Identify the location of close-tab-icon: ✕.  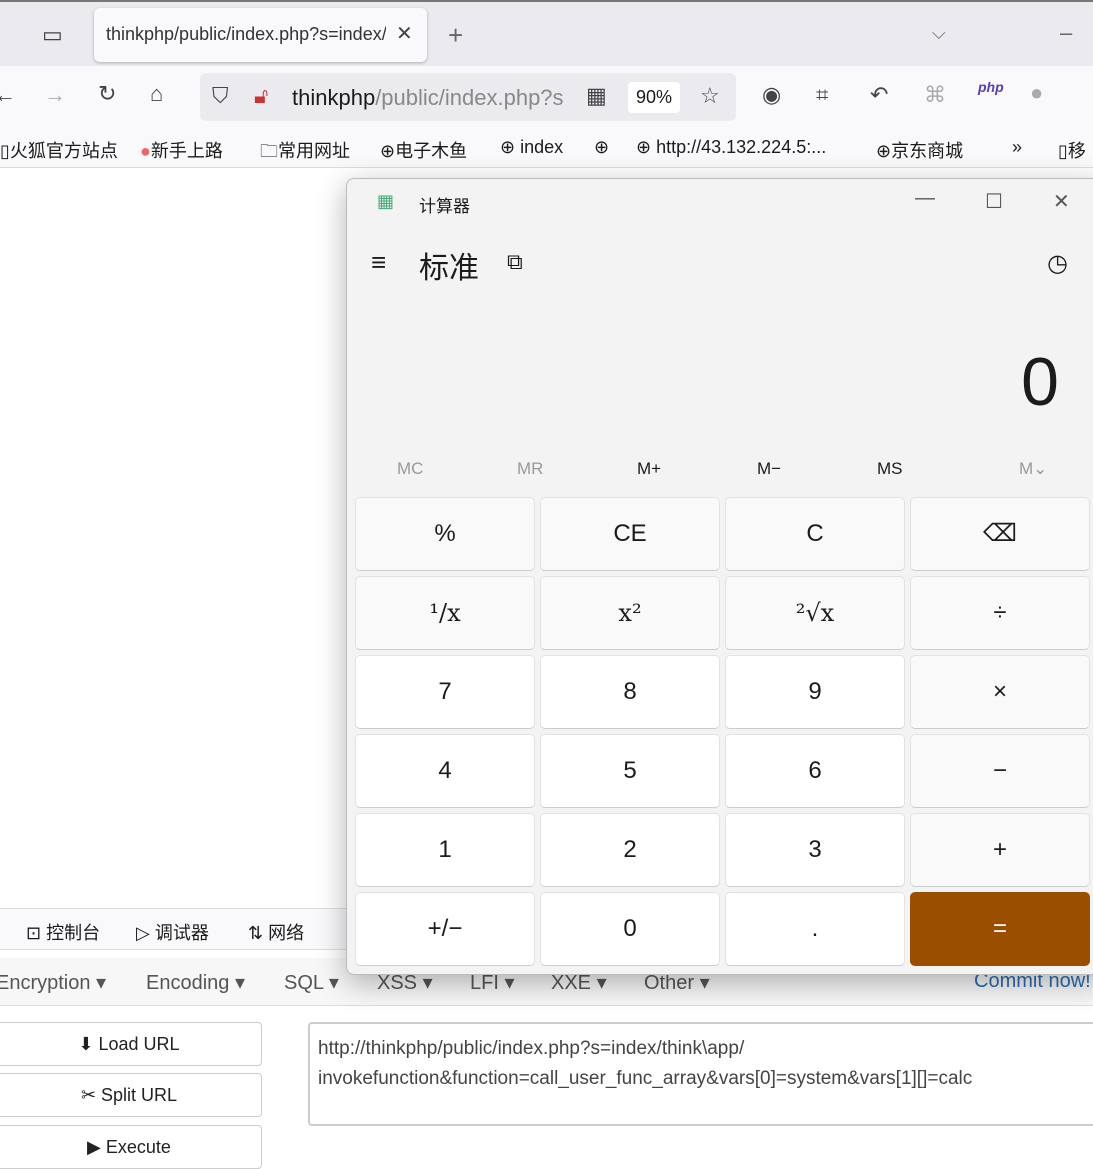
(404, 34).